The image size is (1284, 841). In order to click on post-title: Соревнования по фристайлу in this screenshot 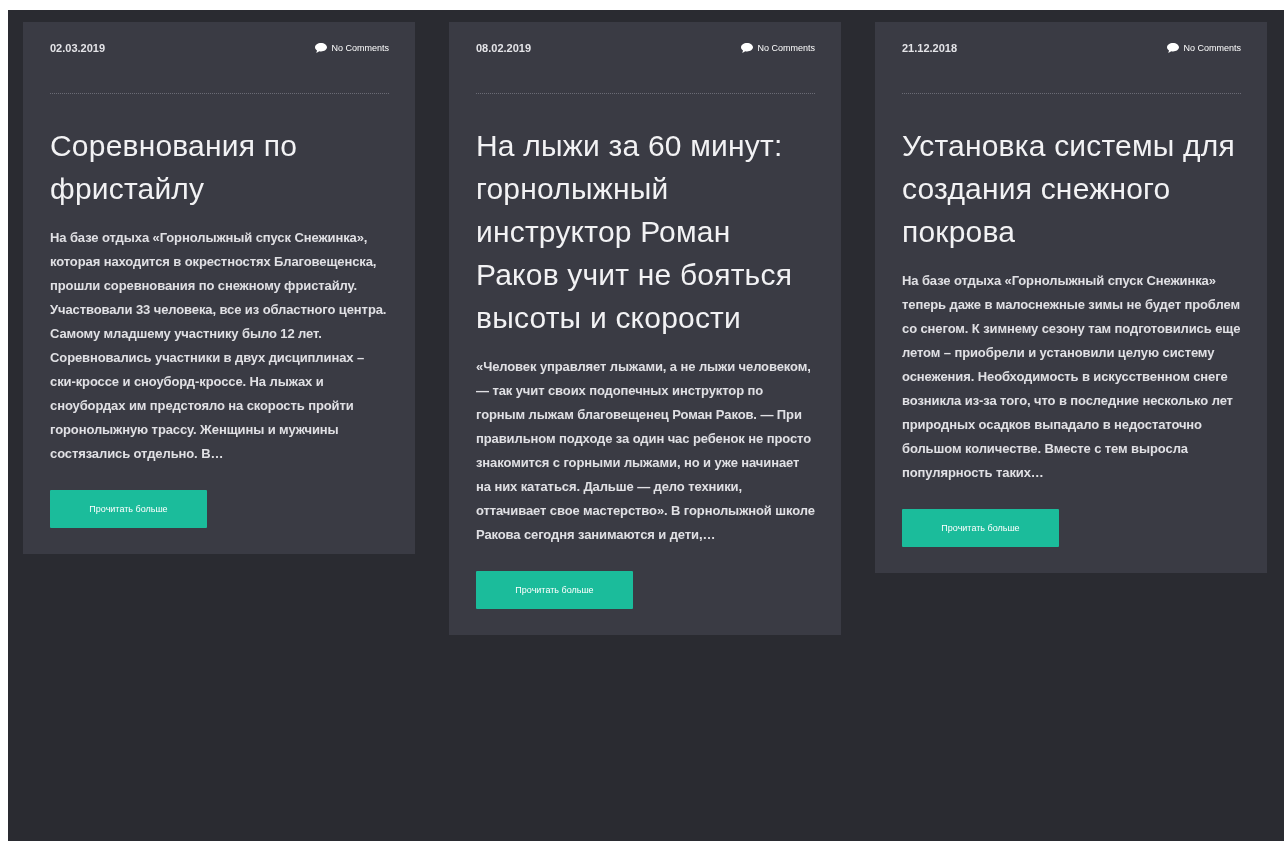, I will do `click(174, 167)`.